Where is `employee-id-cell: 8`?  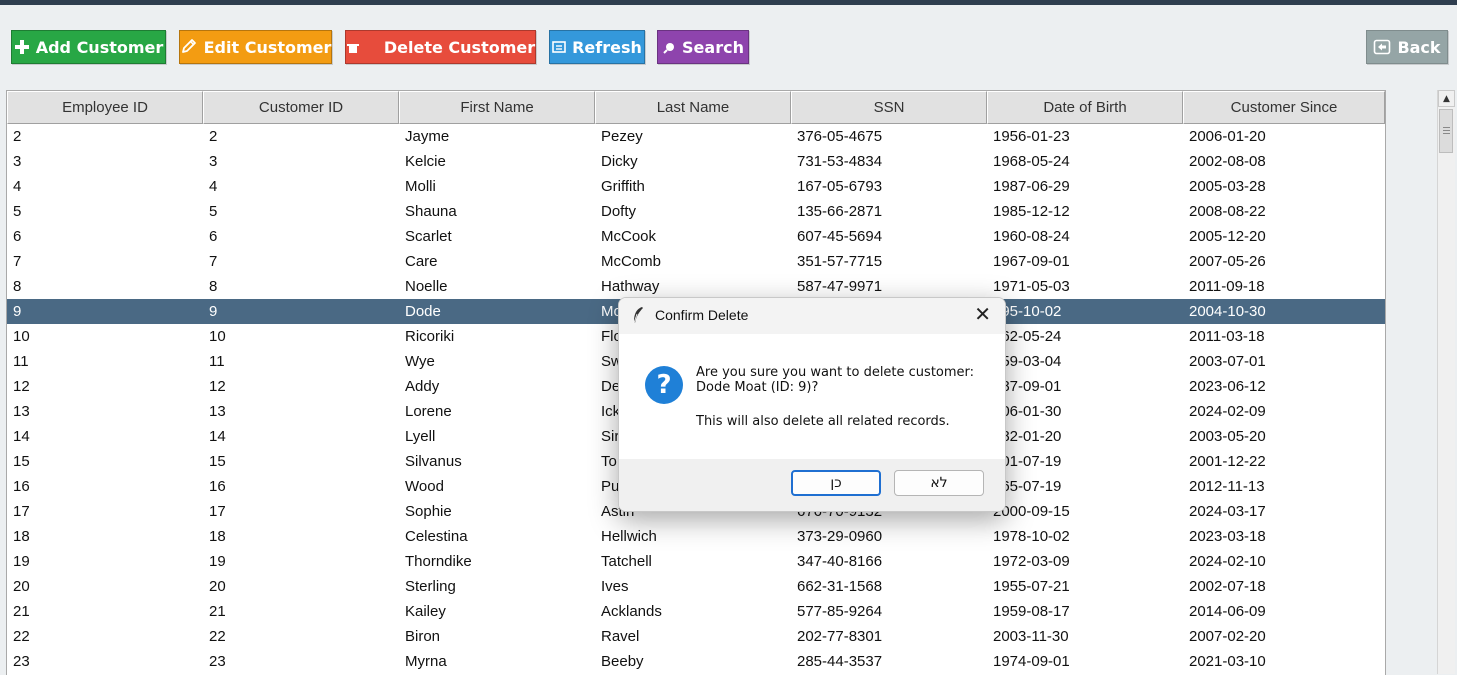 employee-id-cell: 8 is located at coordinates (17, 286).